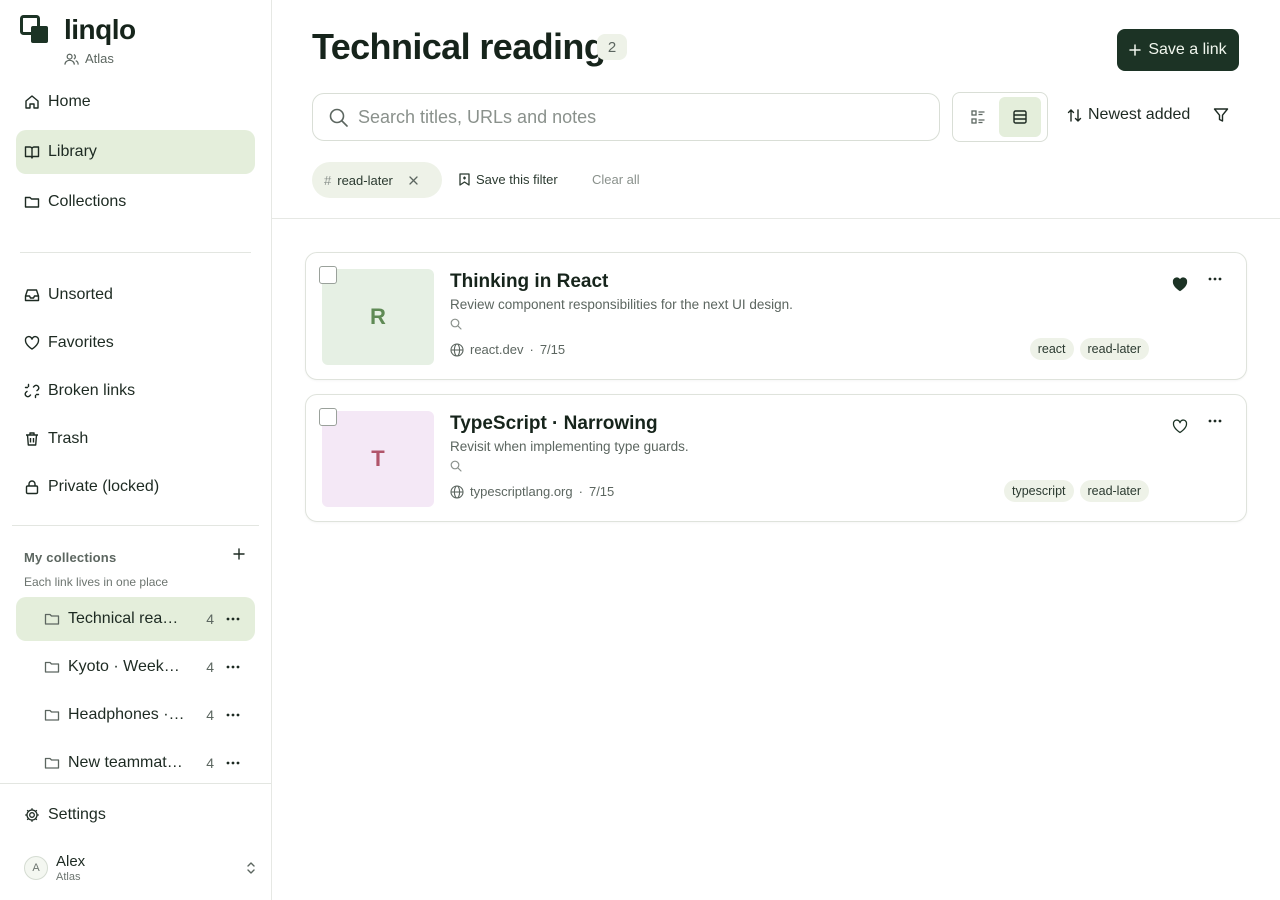 Image resolution: width=1280 pixels, height=900 pixels. I want to click on link-title: Thinking in React, so click(529, 282).